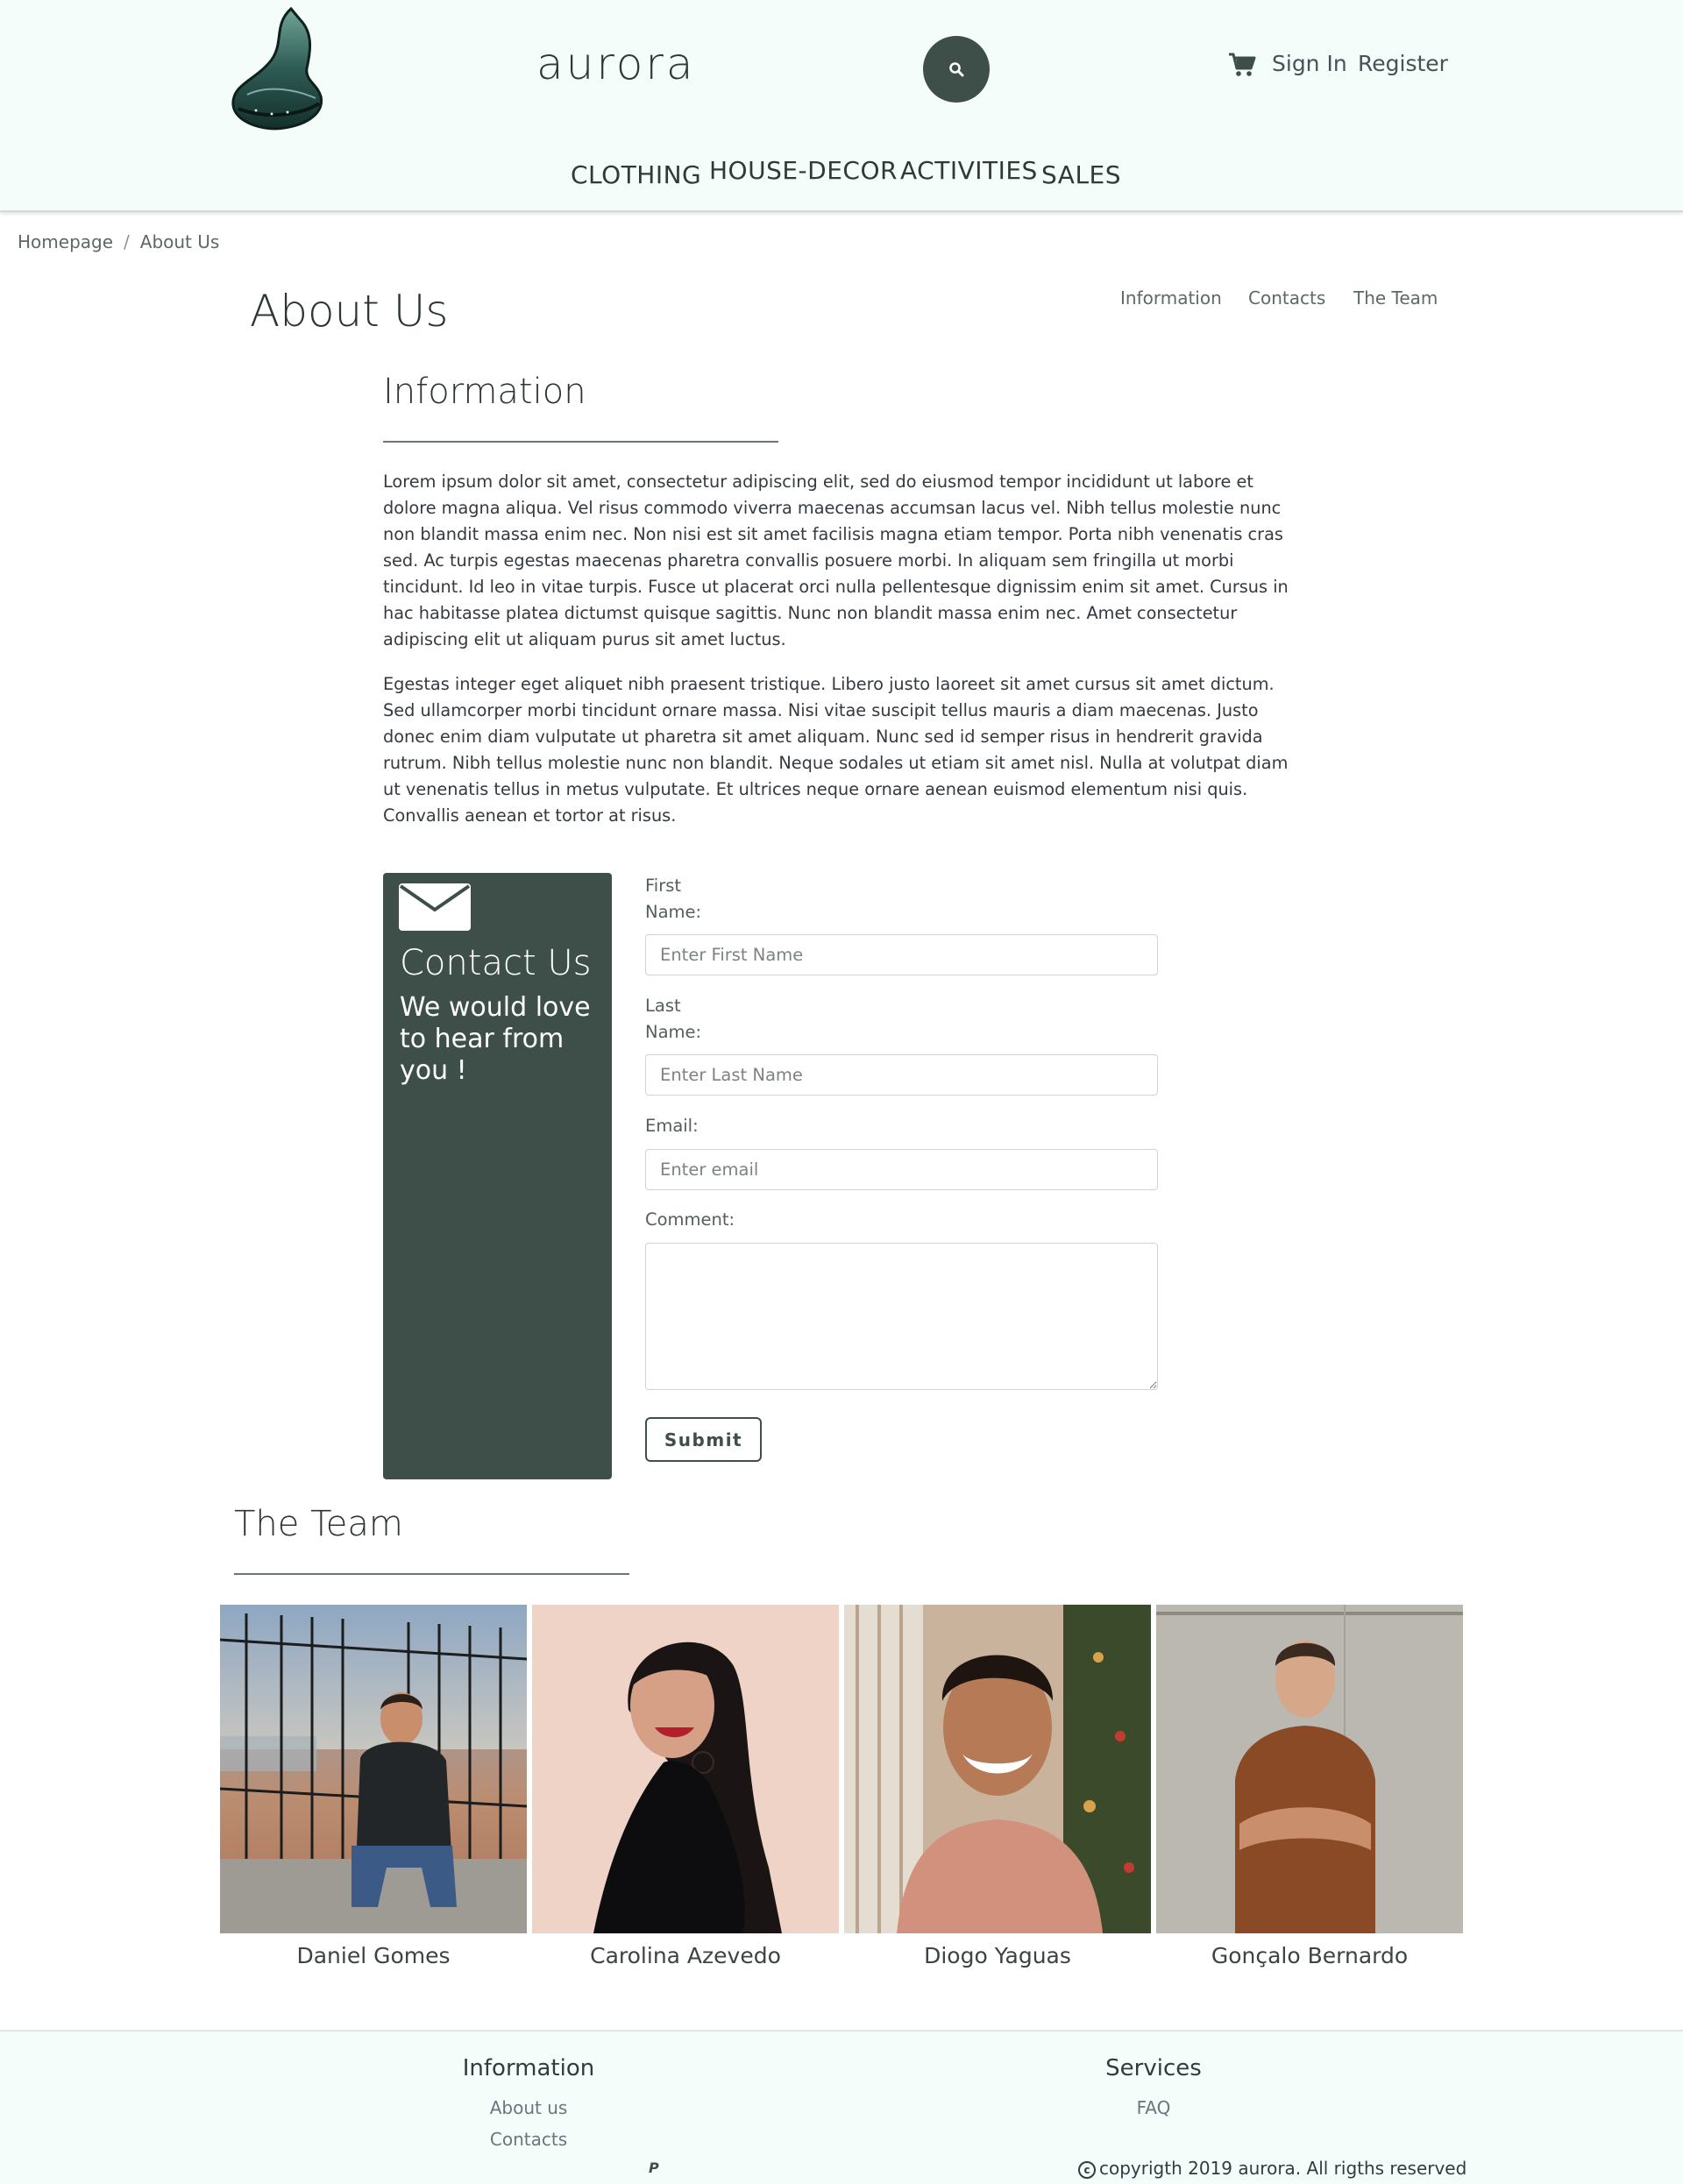 Image resolution: width=1683 pixels, height=2184 pixels. What do you see at coordinates (672, 1126) in the screenshot?
I see `email-label: Email:` at bounding box center [672, 1126].